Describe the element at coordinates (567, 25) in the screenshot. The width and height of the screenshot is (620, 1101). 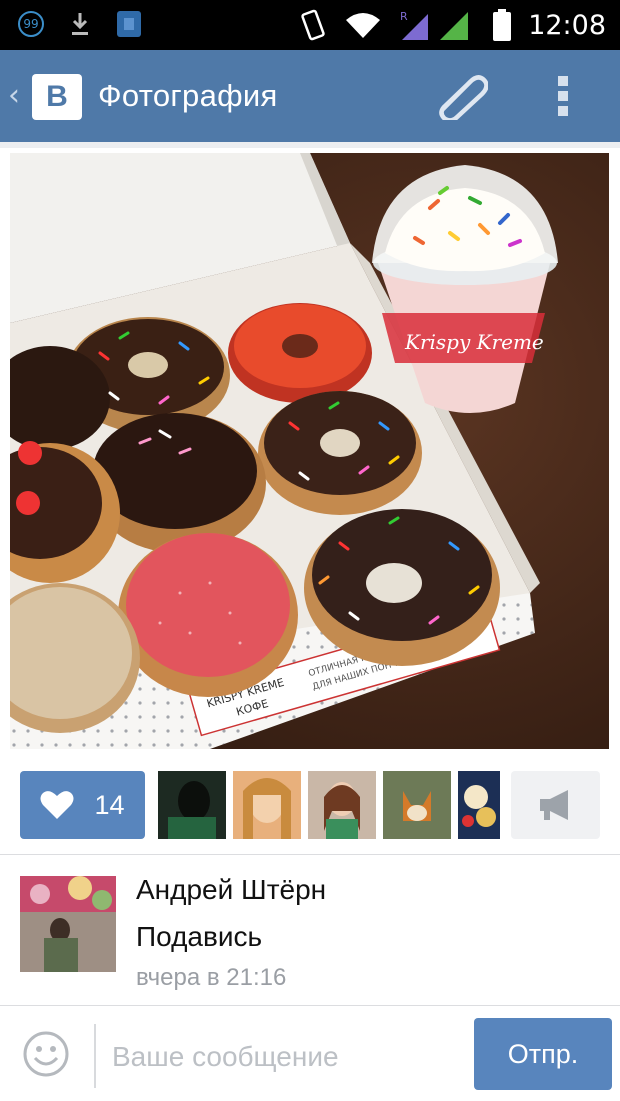
I see `clock: 12:08` at that location.